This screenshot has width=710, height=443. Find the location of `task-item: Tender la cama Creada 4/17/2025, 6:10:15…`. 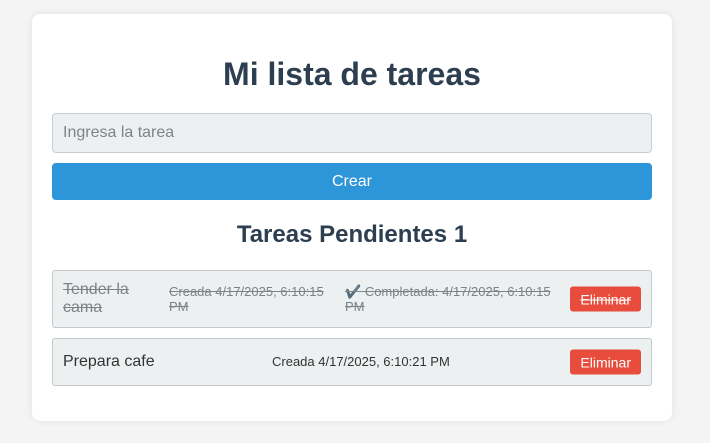

task-item: Tender la cama Creada 4/17/2025, 6:10:15… is located at coordinates (352, 299).